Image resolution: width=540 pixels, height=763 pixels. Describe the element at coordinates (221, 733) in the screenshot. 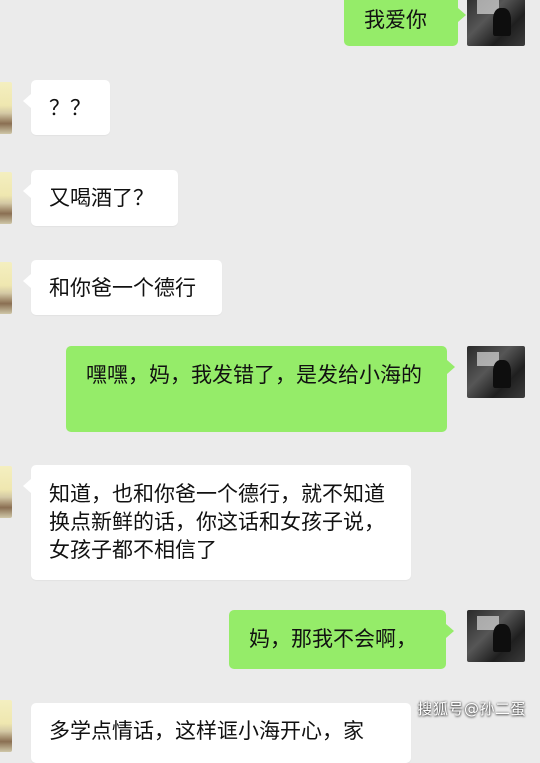

I see `message-bubble-incoming: 多学点情话，这样诓小海开心，家` at that location.